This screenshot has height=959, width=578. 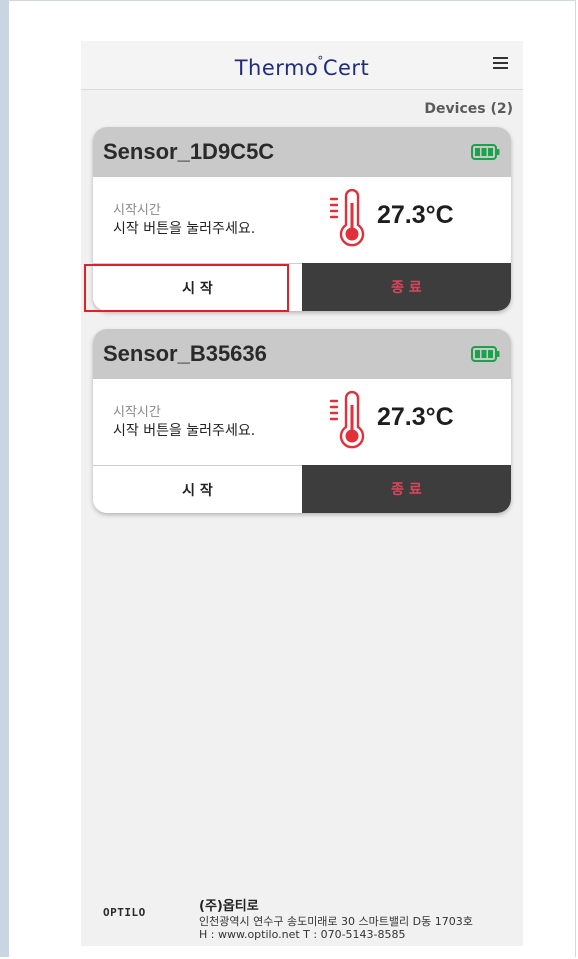 What do you see at coordinates (189, 151) in the screenshot?
I see `sensor-name: Sensor_1D9C5C` at bounding box center [189, 151].